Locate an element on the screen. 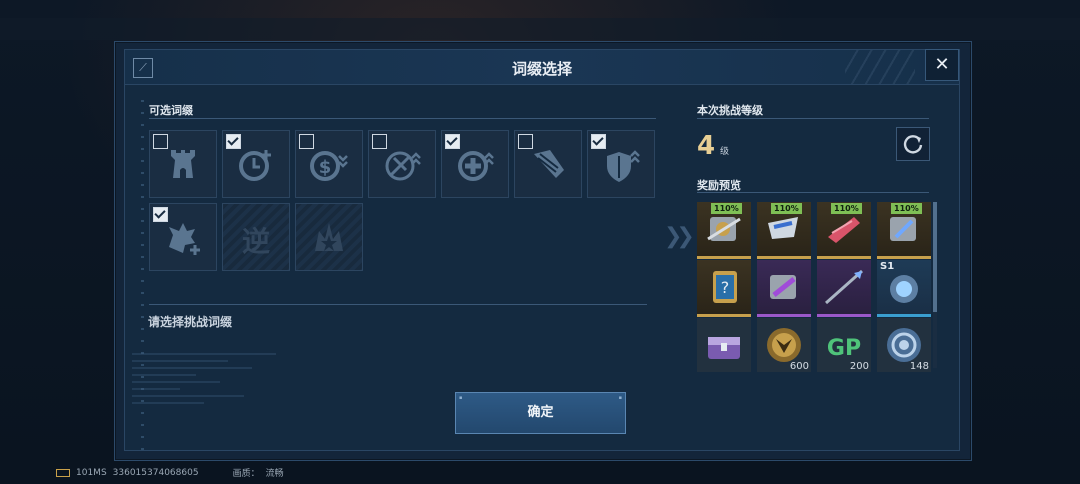 The height and width of the screenshot is (484, 1080). mask-blade-icon is located at coordinates (783, 228).